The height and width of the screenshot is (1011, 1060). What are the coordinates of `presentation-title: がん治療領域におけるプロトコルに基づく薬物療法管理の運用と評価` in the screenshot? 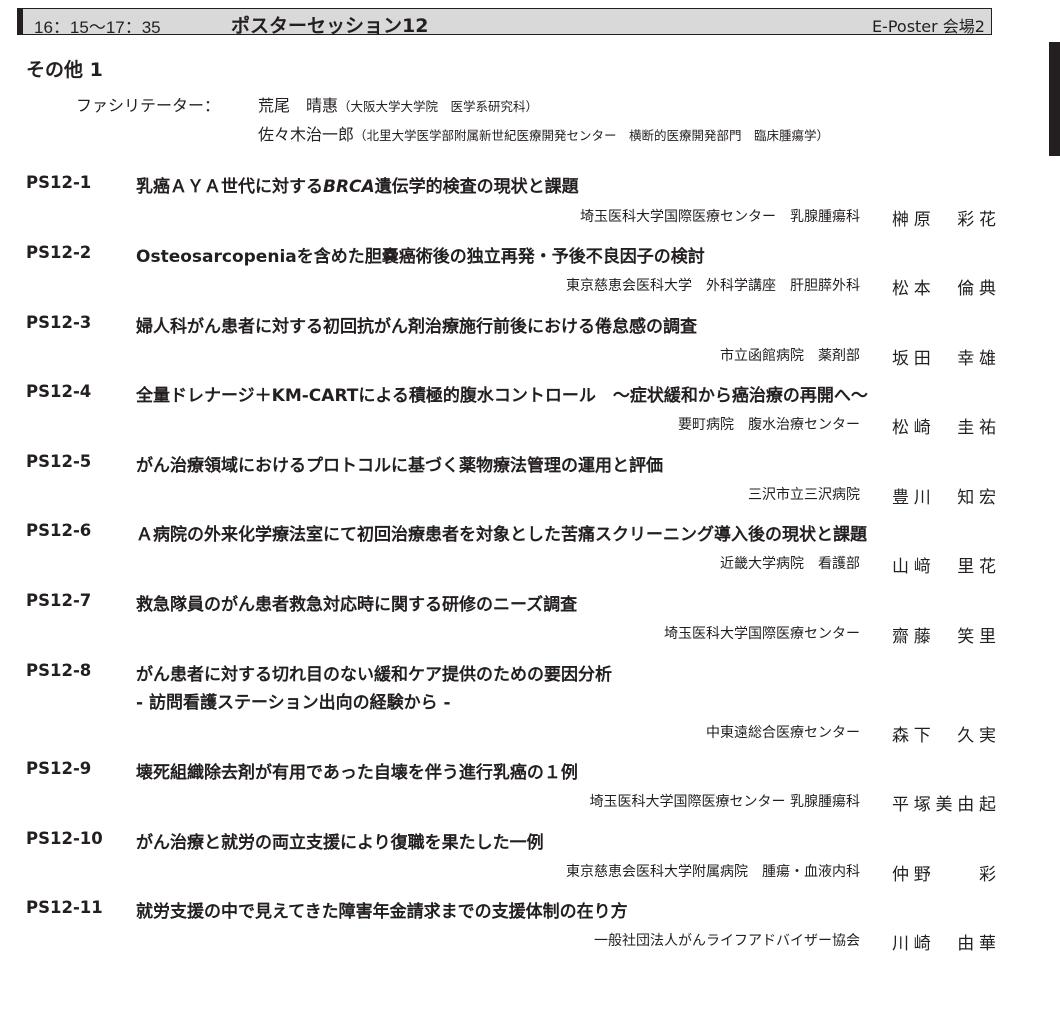 It's located at (399, 466).